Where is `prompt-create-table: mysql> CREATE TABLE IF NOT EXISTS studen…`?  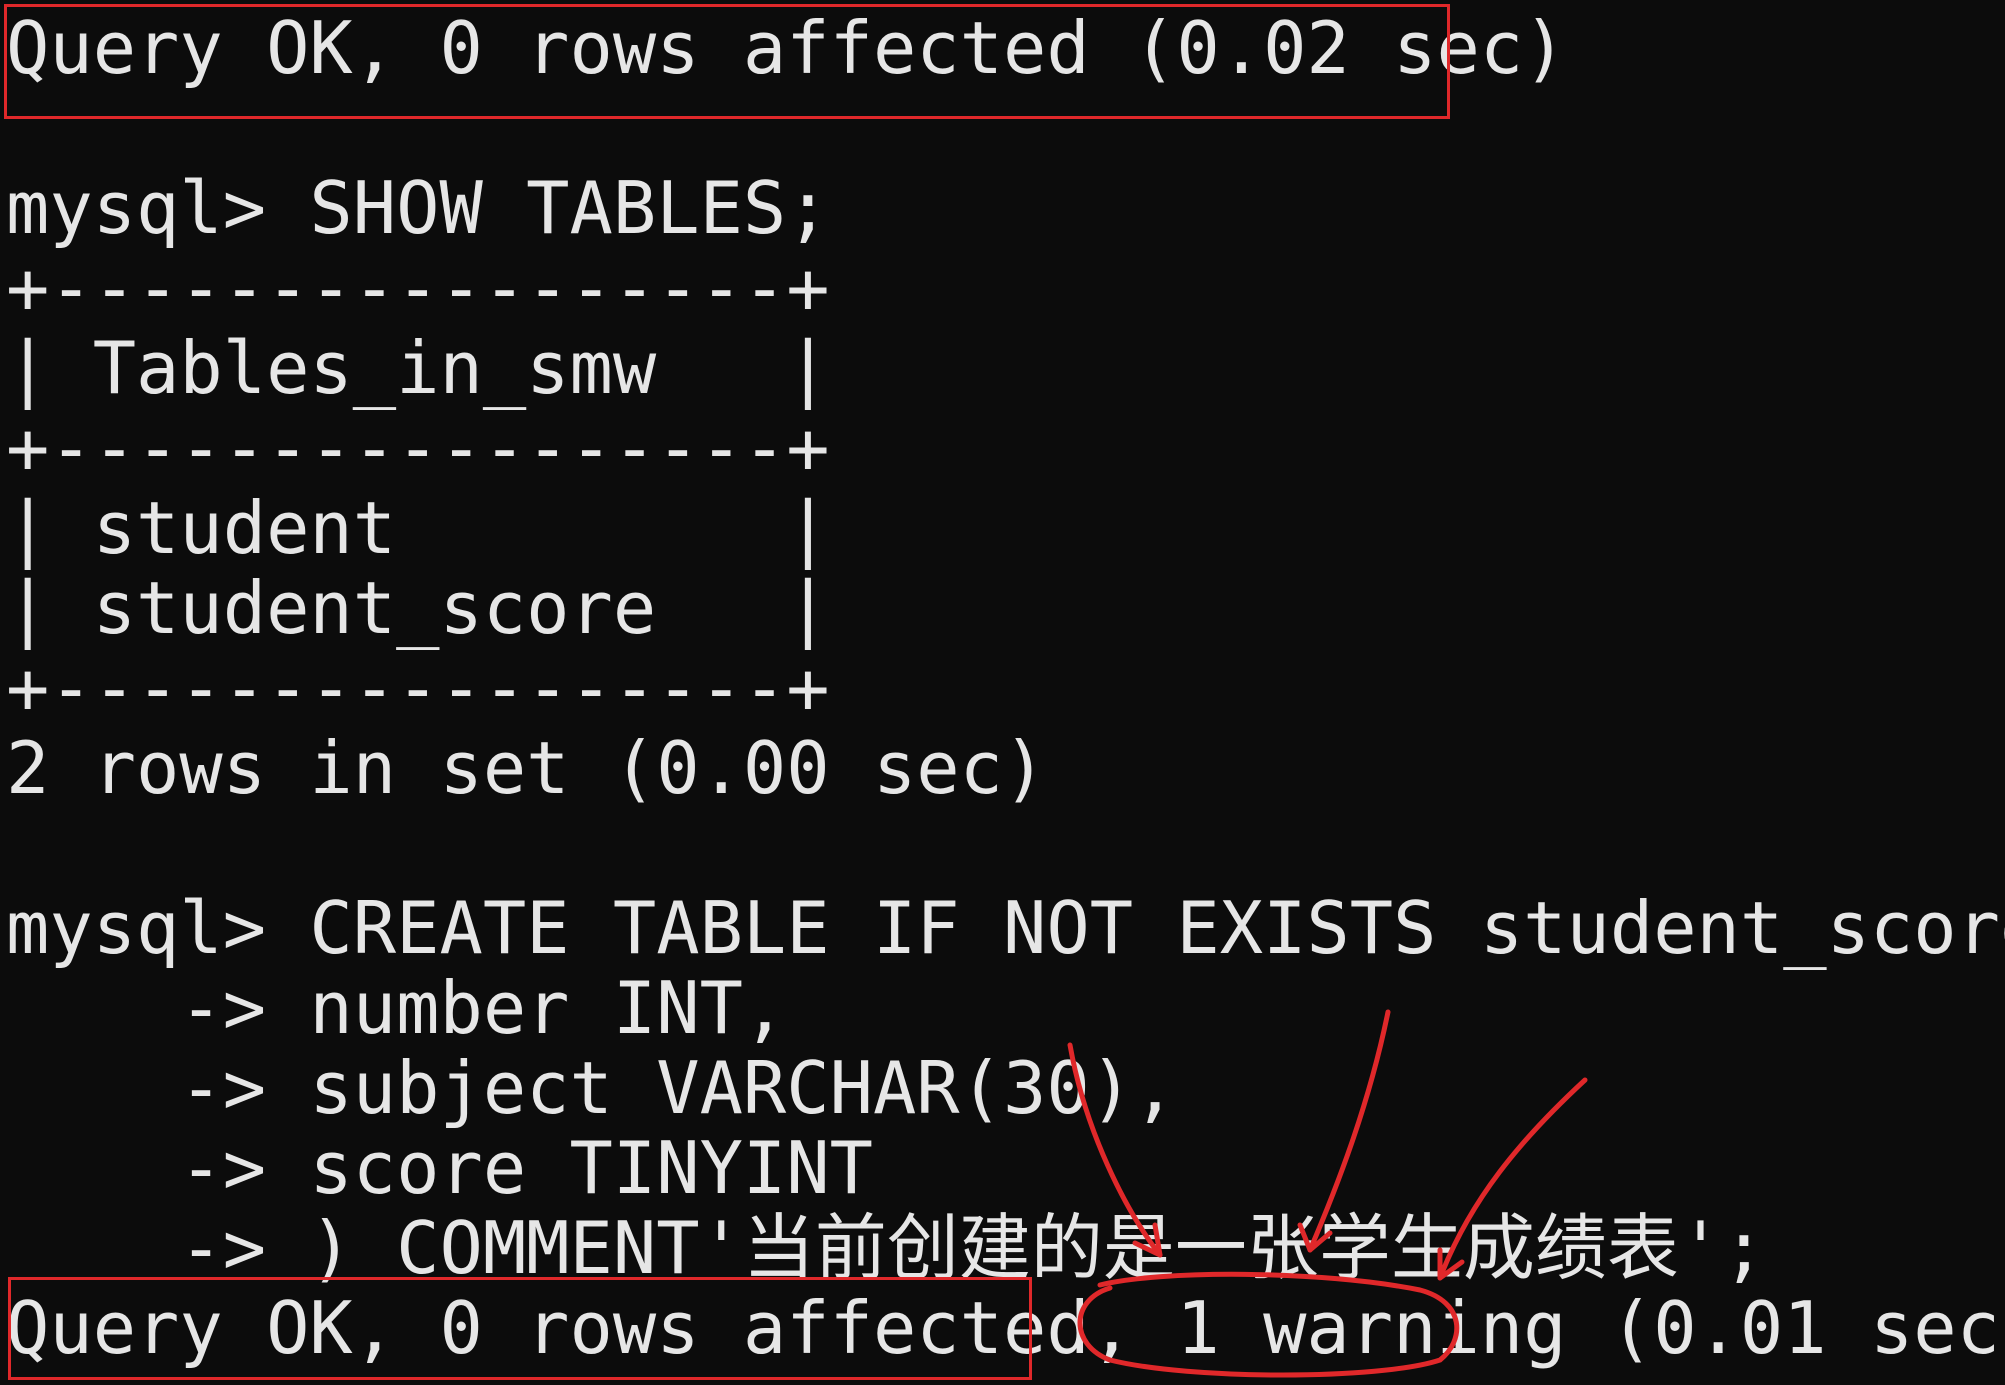
prompt-create-table: mysql> CREATE TABLE IF NOT EXISTS studen… is located at coordinates (1005, 928).